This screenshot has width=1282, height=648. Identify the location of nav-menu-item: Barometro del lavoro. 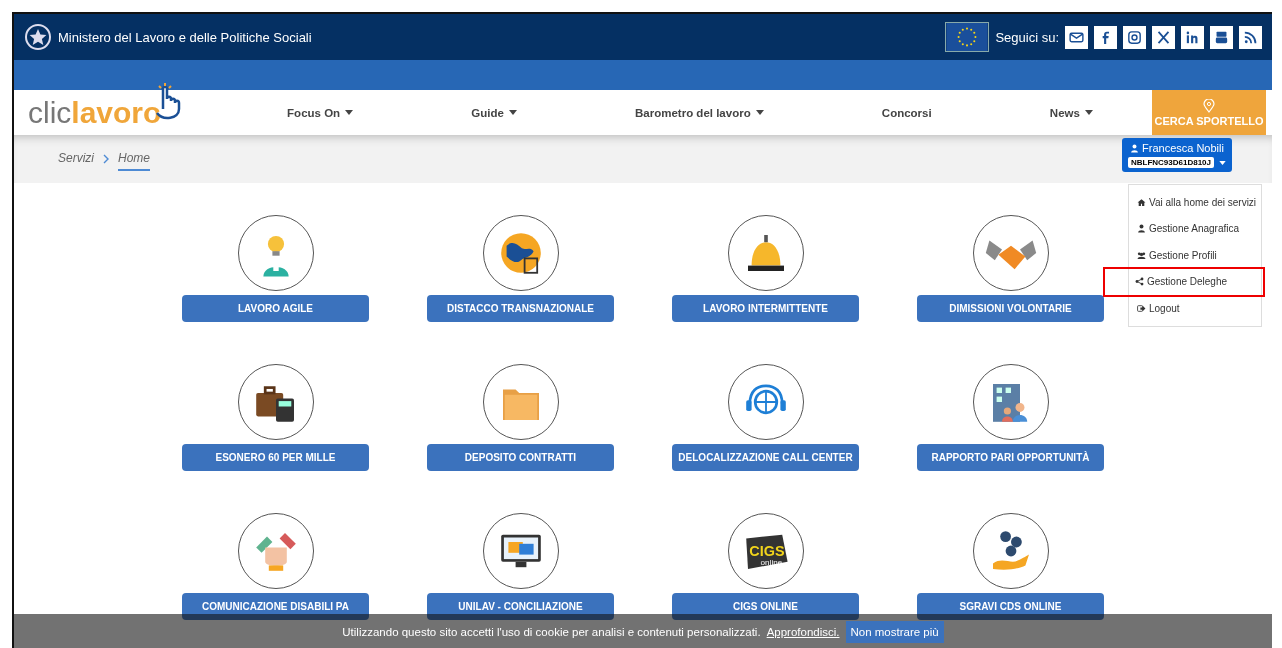
(699, 112).